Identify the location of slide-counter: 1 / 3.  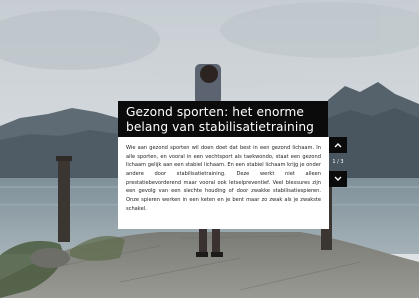
(338, 162).